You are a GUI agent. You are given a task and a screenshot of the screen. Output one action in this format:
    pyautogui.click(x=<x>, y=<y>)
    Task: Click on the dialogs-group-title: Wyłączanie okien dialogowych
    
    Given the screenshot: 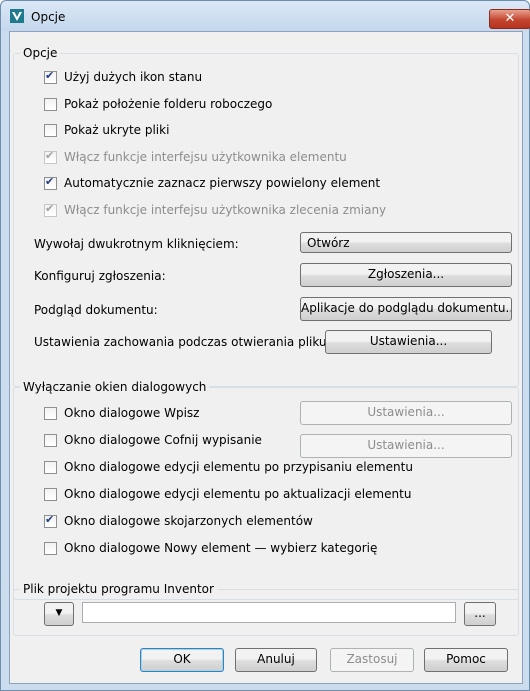 What is the action you would take?
    pyautogui.click(x=115, y=387)
    